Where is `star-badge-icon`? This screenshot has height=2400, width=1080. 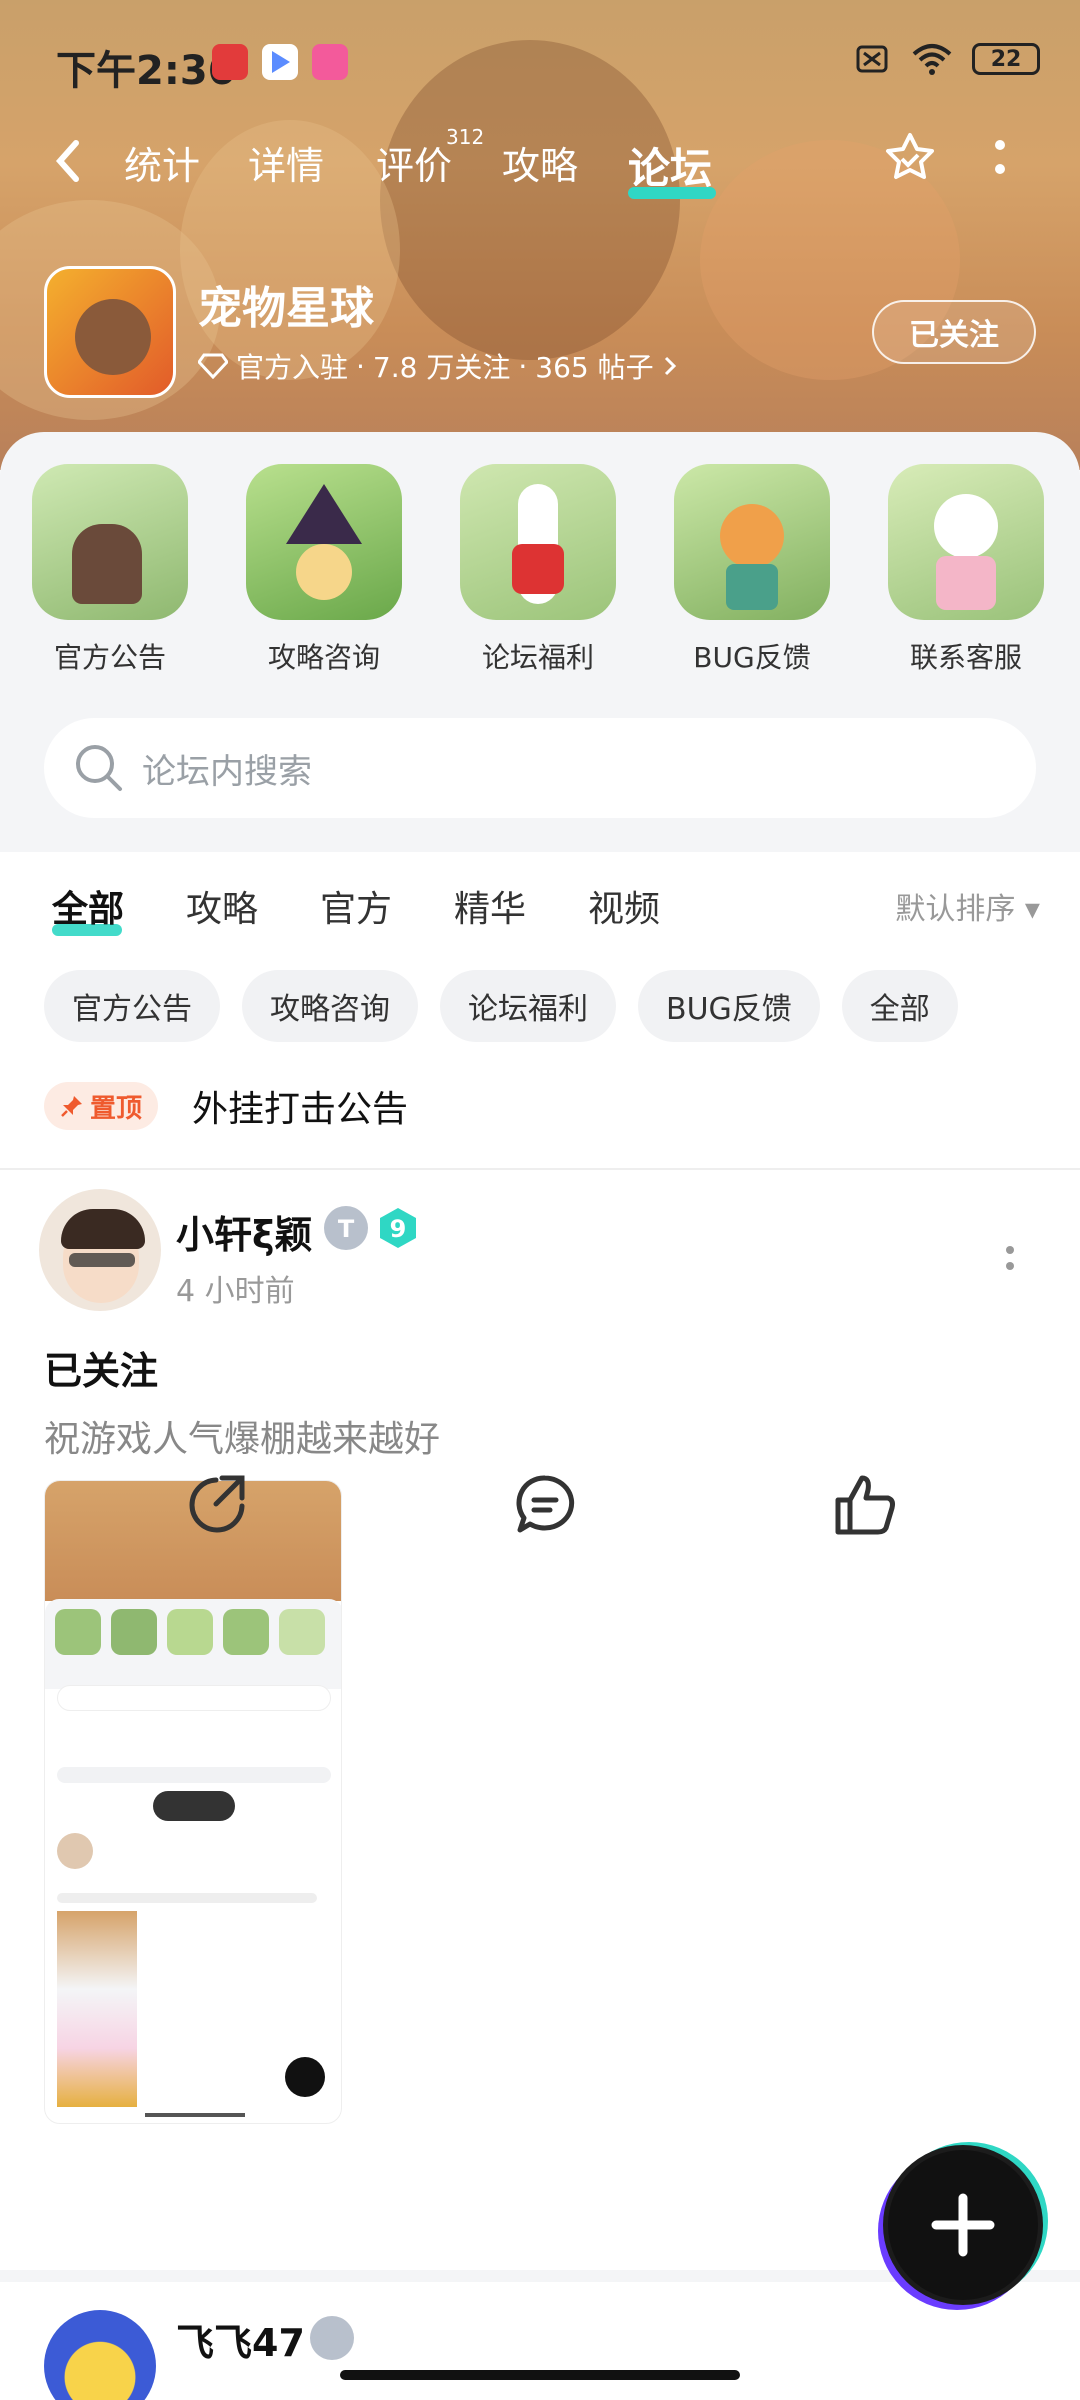
star-badge-icon is located at coordinates (910, 156).